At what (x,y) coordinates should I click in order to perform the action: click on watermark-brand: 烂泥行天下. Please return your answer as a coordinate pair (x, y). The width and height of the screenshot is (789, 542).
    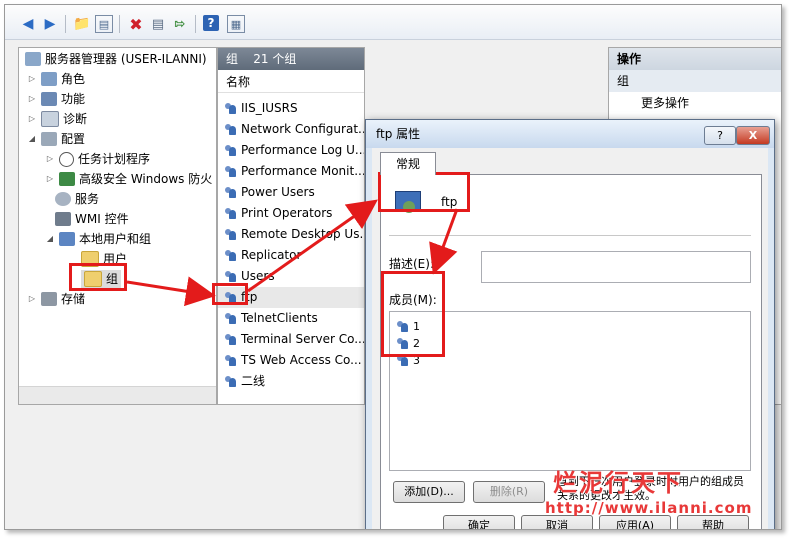
    Looking at the image, I should click on (618, 483).